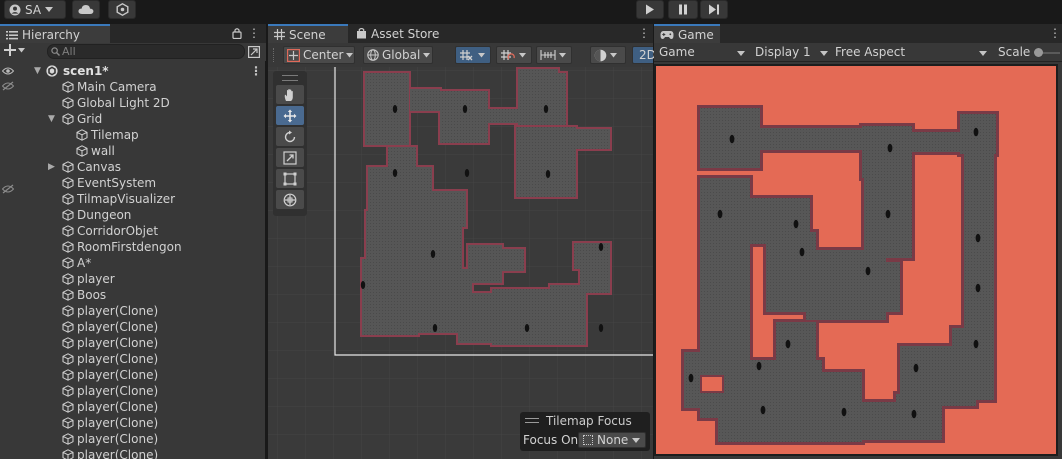  Describe the element at coordinates (290, 136) in the screenshot. I see `rotate-tool-button` at that location.